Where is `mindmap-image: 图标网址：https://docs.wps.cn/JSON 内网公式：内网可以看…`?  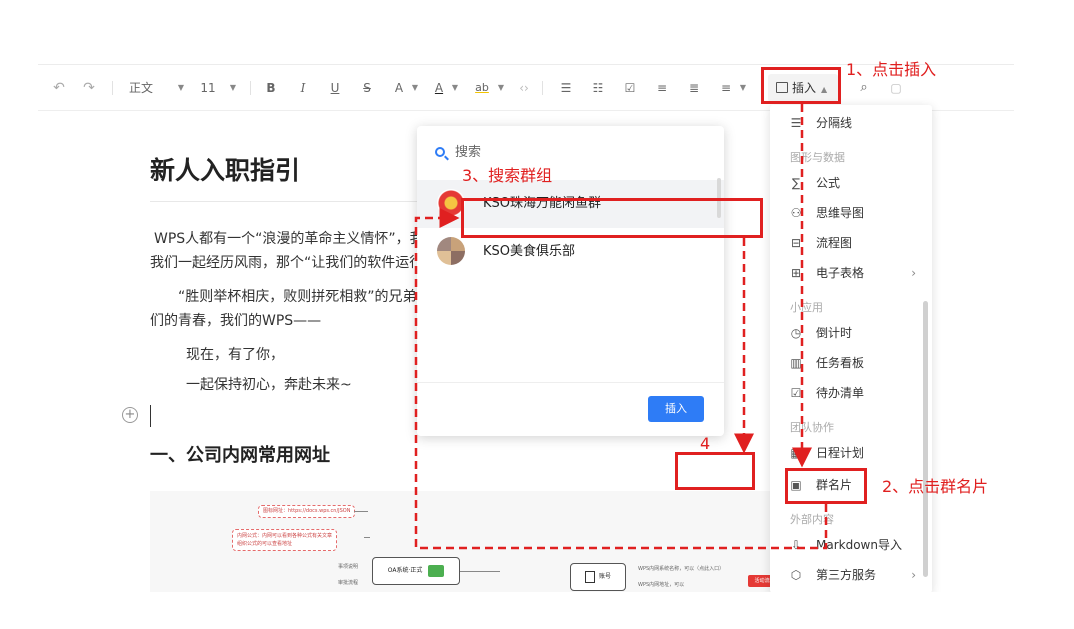 mindmap-image: 图标网址：https://docs.wps.cn/JSON 内网公式：内网可以看… is located at coordinates (495, 541).